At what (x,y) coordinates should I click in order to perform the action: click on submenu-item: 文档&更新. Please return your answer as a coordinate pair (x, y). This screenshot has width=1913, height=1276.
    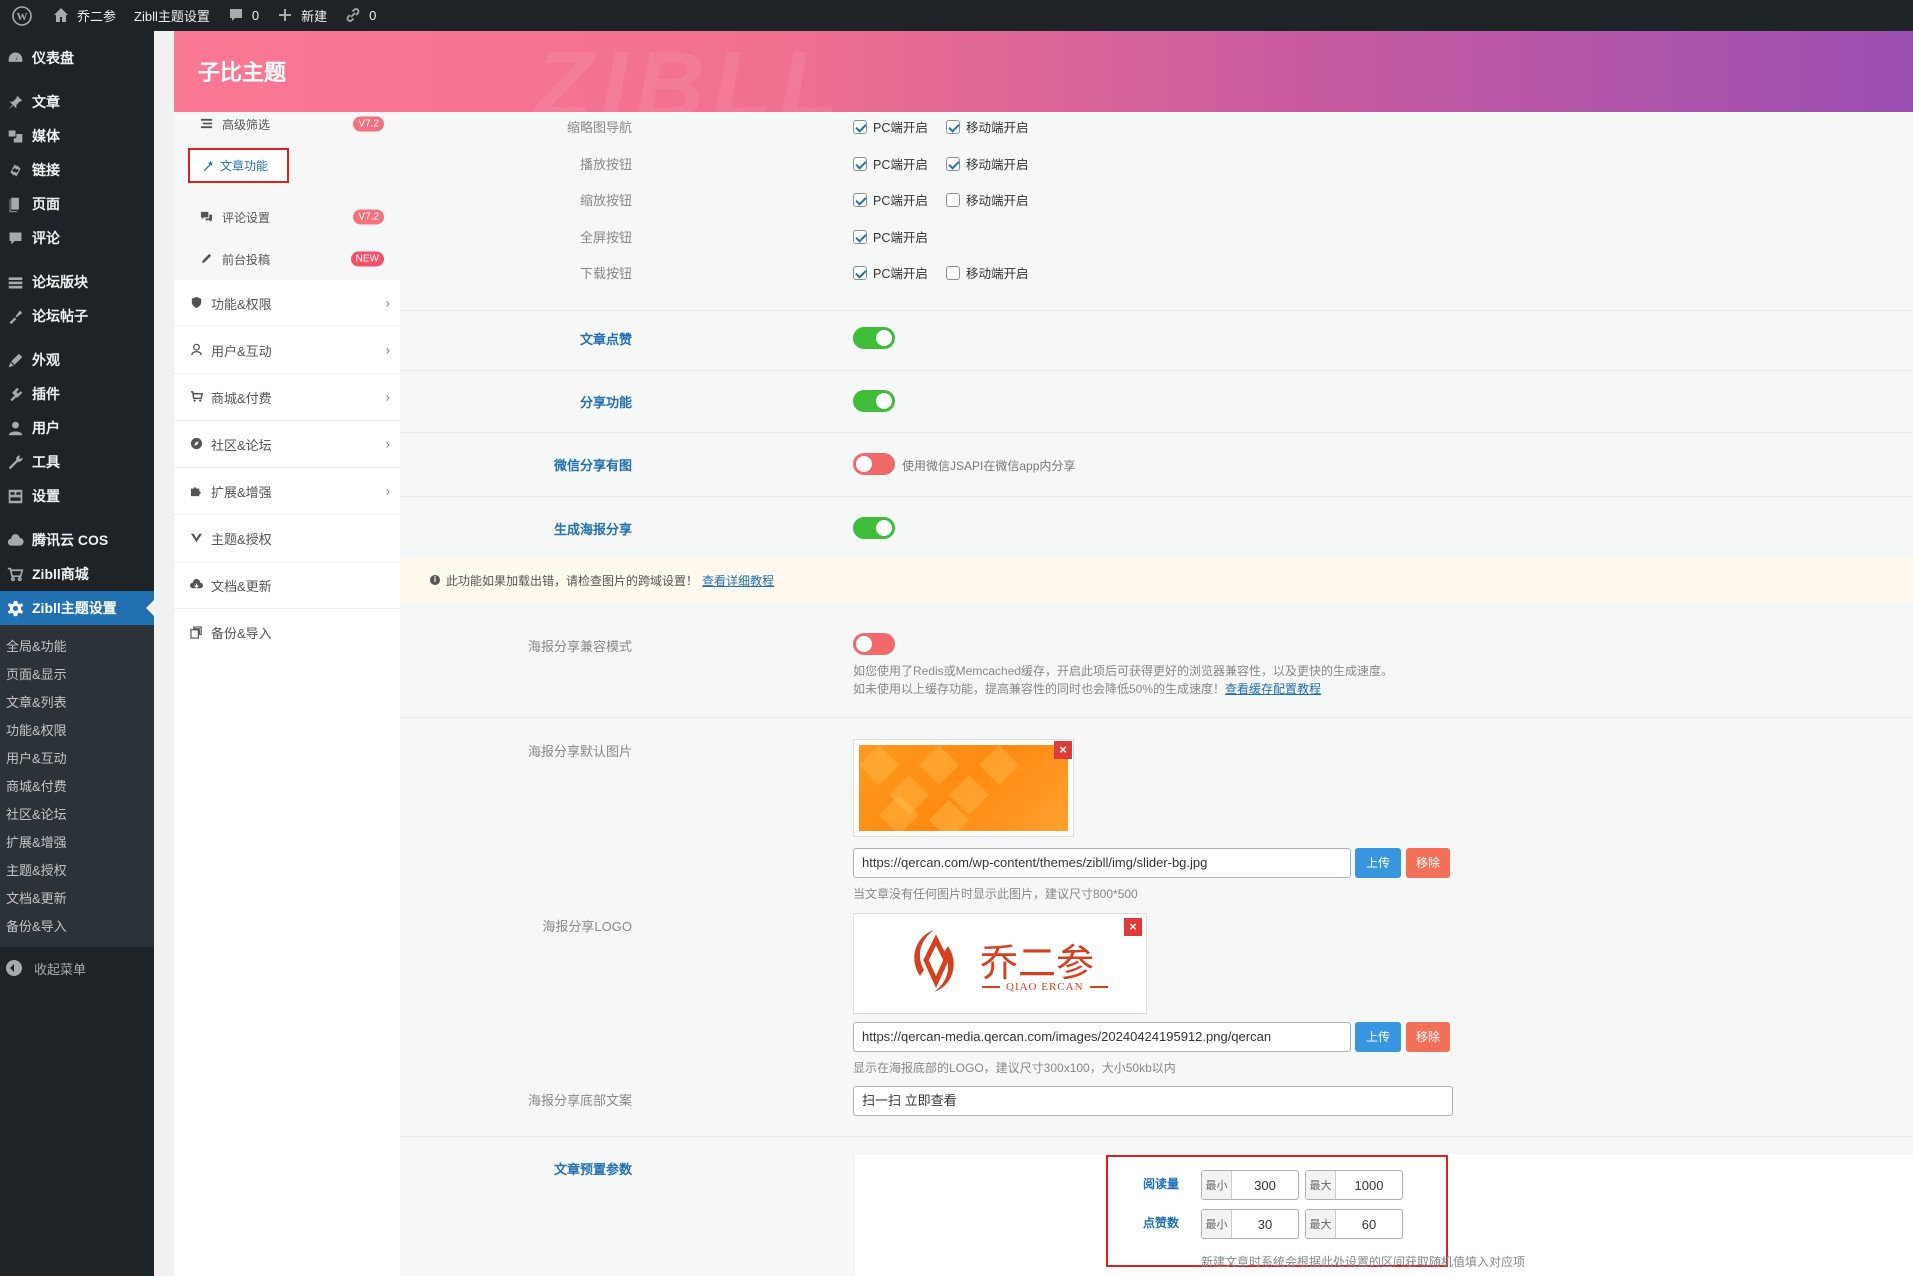
    Looking at the image, I should click on (77, 899).